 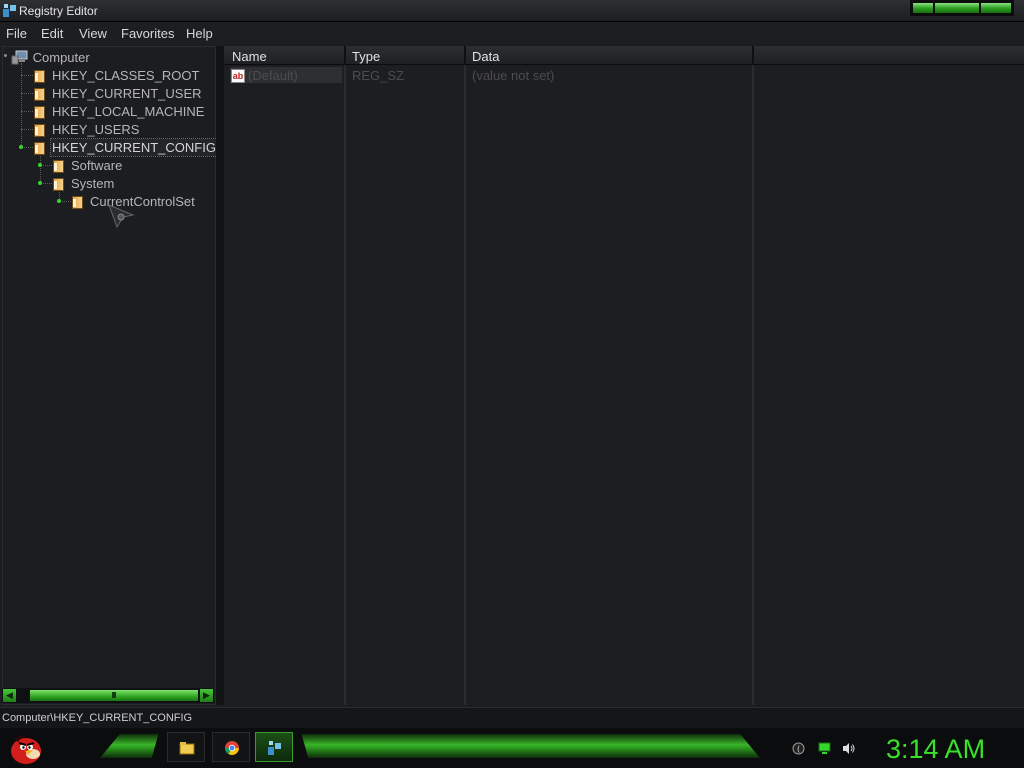 What do you see at coordinates (485, 56) in the screenshot?
I see `column-data: Data` at bounding box center [485, 56].